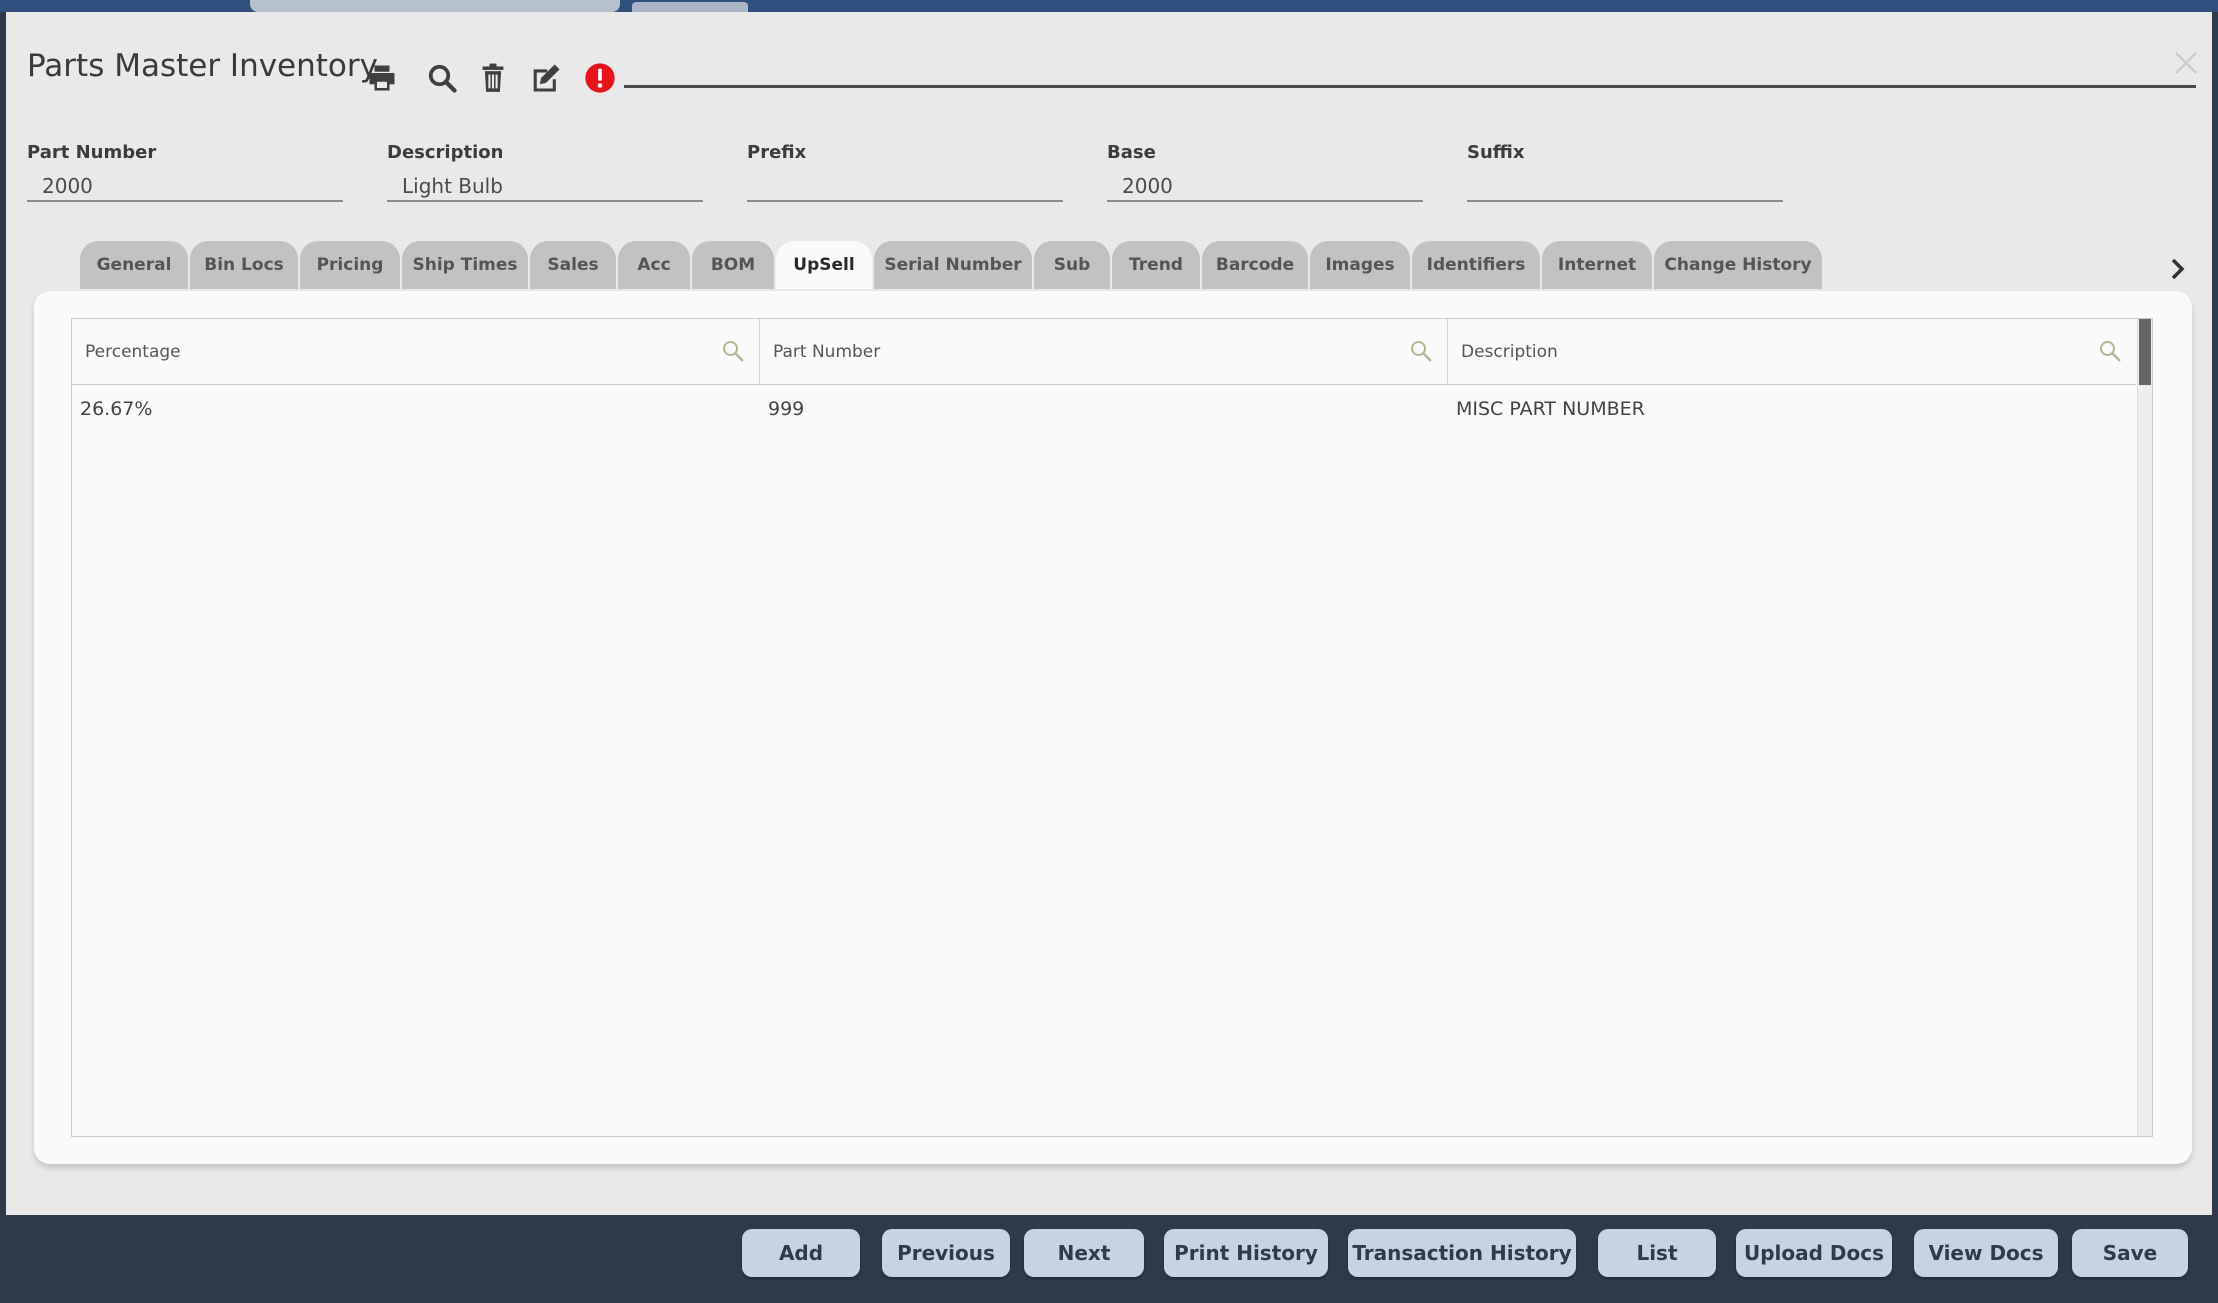  What do you see at coordinates (1986, 1253) in the screenshot?
I see `view-docs-button: View Docs` at bounding box center [1986, 1253].